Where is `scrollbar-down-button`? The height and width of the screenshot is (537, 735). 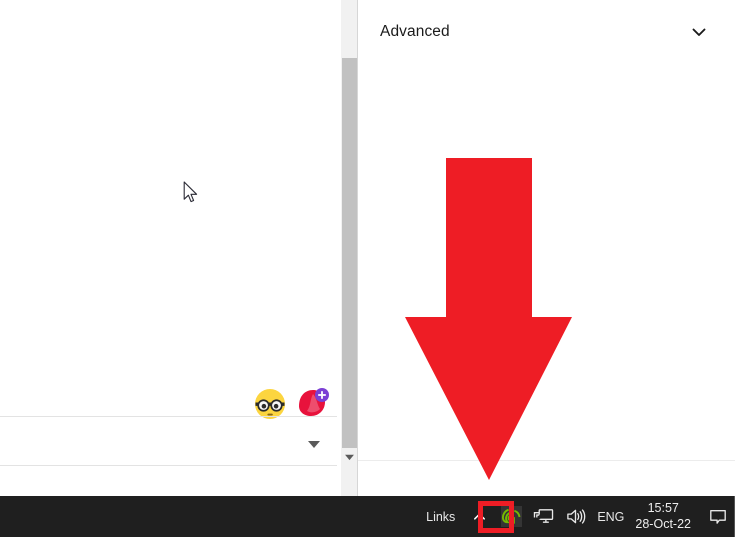 scrollbar-down-button is located at coordinates (349, 456).